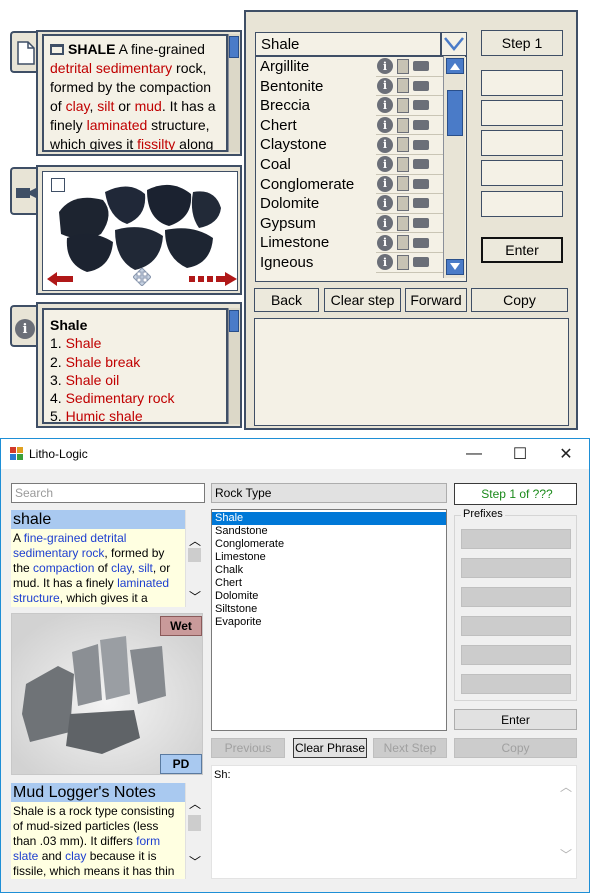  What do you see at coordinates (410, 748) in the screenshot?
I see `next-step-button: Next Step` at bounding box center [410, 748].